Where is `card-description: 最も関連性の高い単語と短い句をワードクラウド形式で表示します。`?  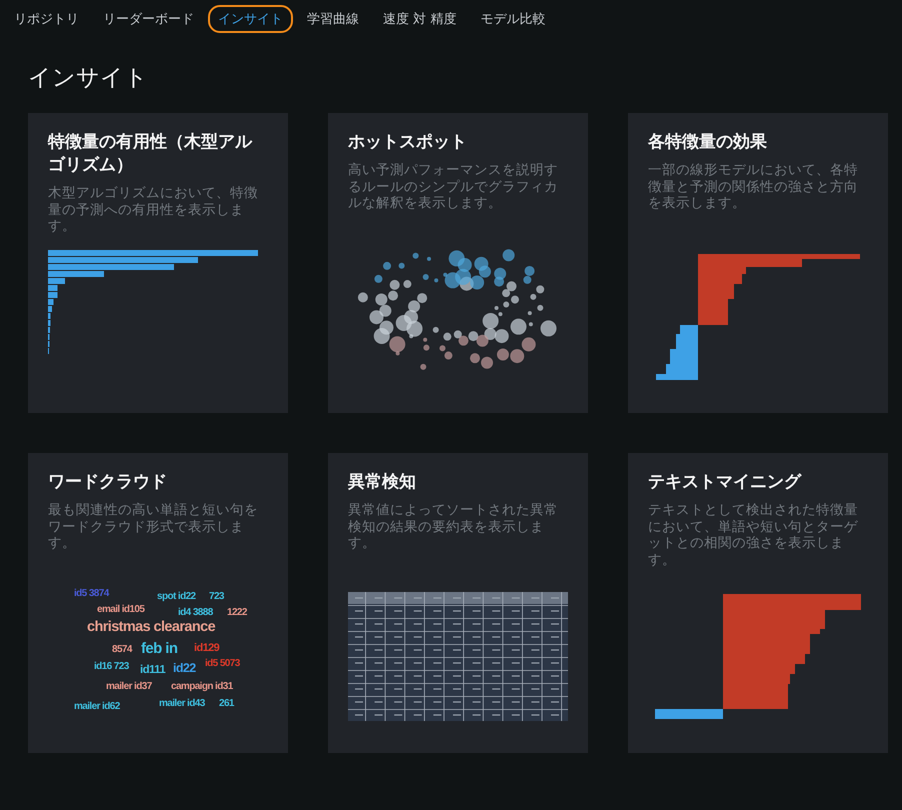 card-description: 最も関連性の高い単語と短い句をワードクラウド形式で表示します。 is located at coordinates (153, 527).